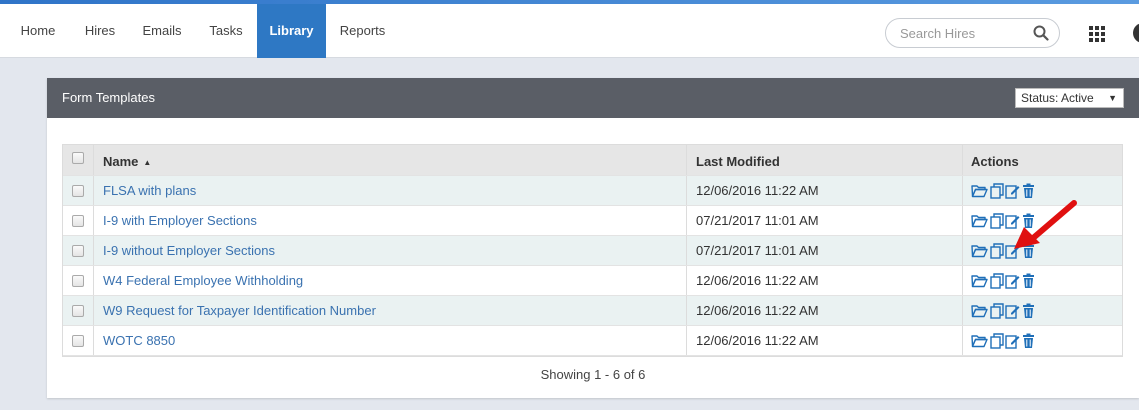 The height and width of the screenshot is (410, 1139). Describe the element at coordinates (390, 250) in the screenshot. I see `template-name-cell: I-9 without Employer Sections` at that location.